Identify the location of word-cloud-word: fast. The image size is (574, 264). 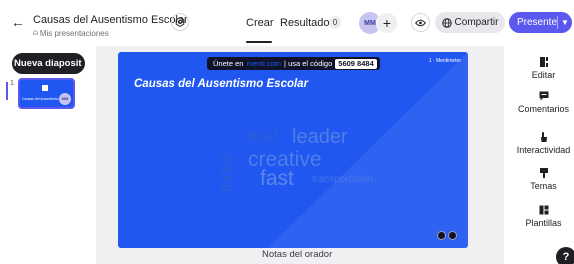
(277, 178).